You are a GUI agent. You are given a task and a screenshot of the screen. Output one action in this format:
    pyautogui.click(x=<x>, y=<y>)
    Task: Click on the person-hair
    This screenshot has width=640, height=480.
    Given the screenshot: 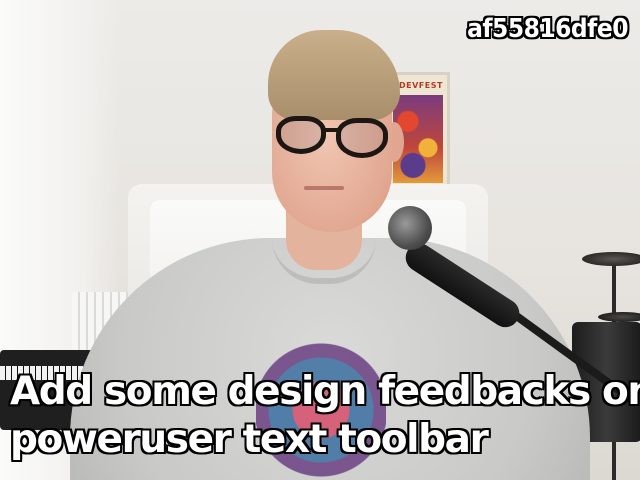 What is the action you would take?
    pyautogui.click(x=334, y=75)
    